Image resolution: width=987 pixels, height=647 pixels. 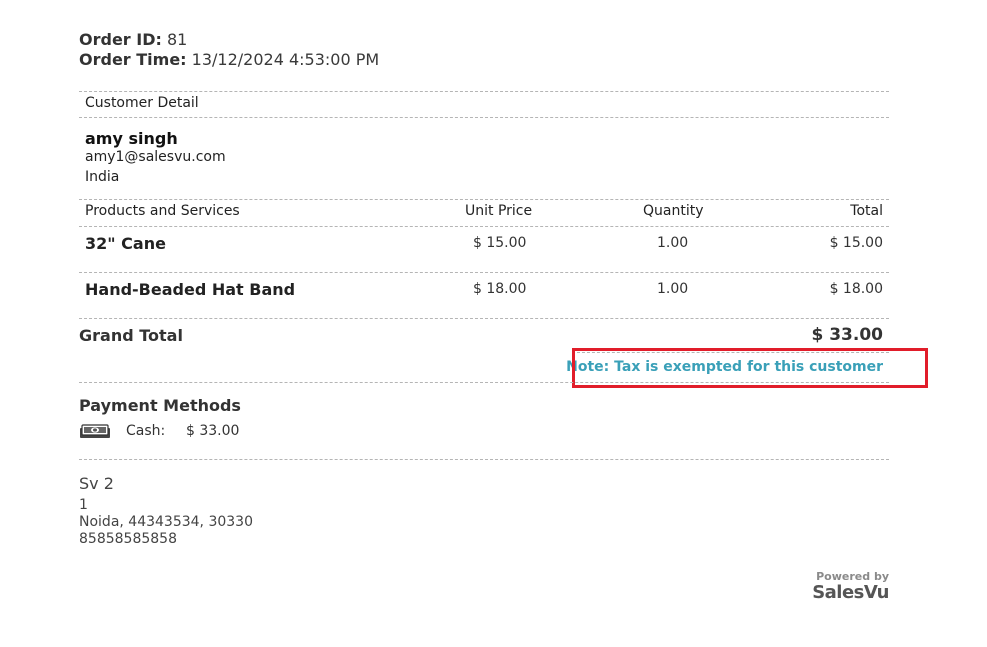 I want to click on powered-by-logo: Powered by SalesVu, so click(x=850, y=587).